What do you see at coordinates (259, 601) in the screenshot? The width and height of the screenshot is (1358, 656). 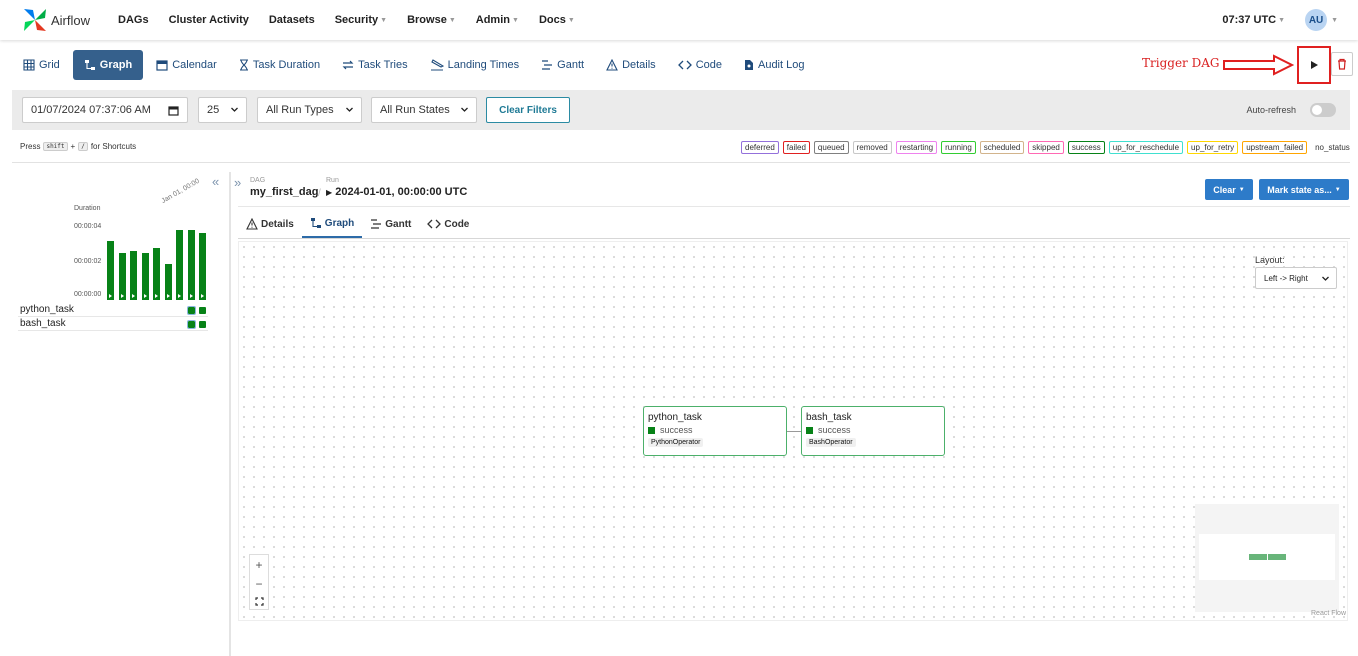 I see `fit-view-icon` at bounding box center [259, 601].